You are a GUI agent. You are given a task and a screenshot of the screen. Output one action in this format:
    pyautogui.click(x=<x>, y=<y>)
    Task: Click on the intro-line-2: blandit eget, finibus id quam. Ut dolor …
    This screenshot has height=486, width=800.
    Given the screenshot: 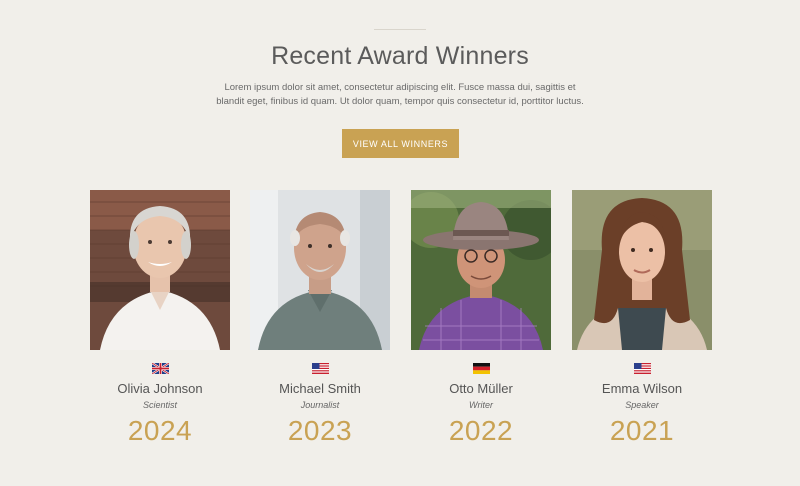 What is the action you would take?
    pyautogui.click(x=400, y=101)
    